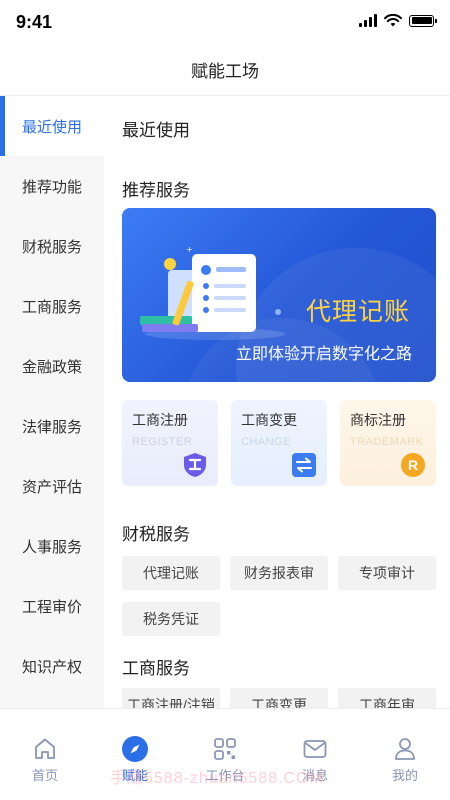  I want to click on sidebar-item-tax: 财税服务, so click(52, 246).